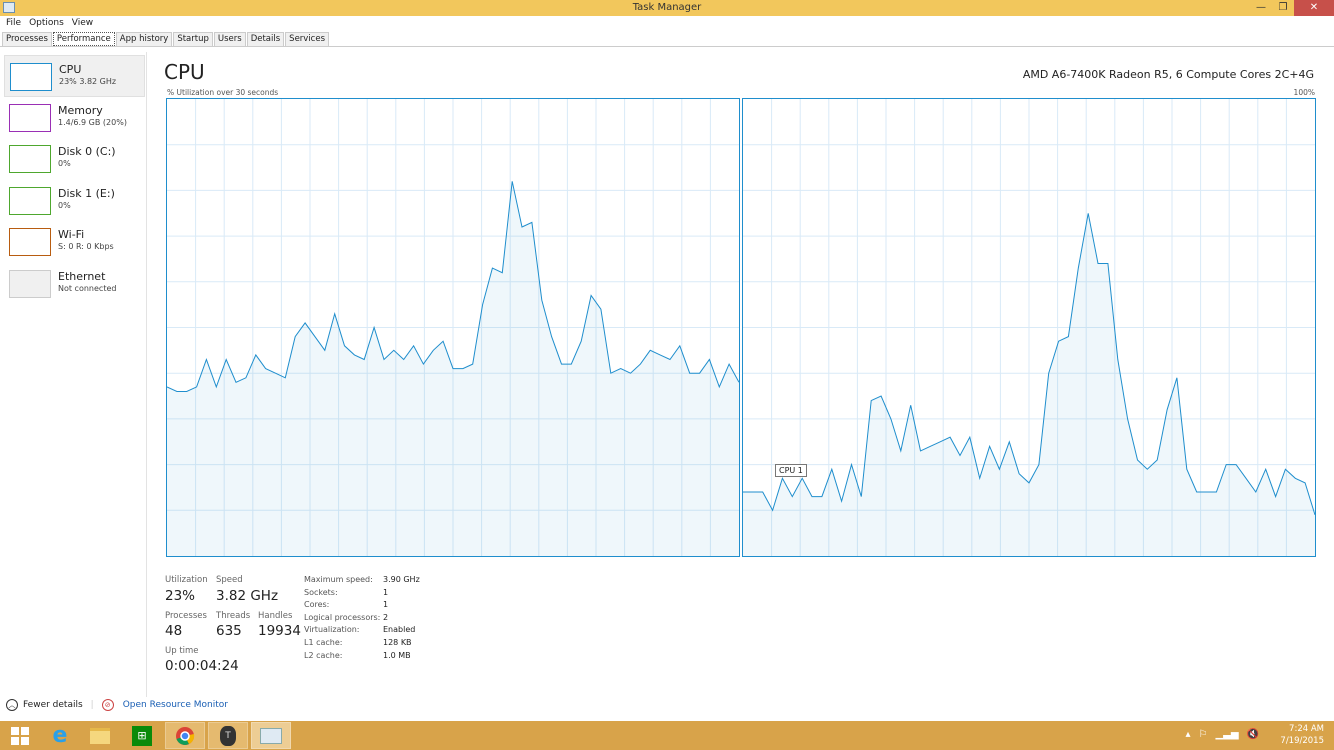 The width and height of the screenshot is (1334, 750). What do you see at coordinates (1306, 729) in the screenshot?
I see `clock-time: 7:24 AM` at bounding box center [1306, 729].